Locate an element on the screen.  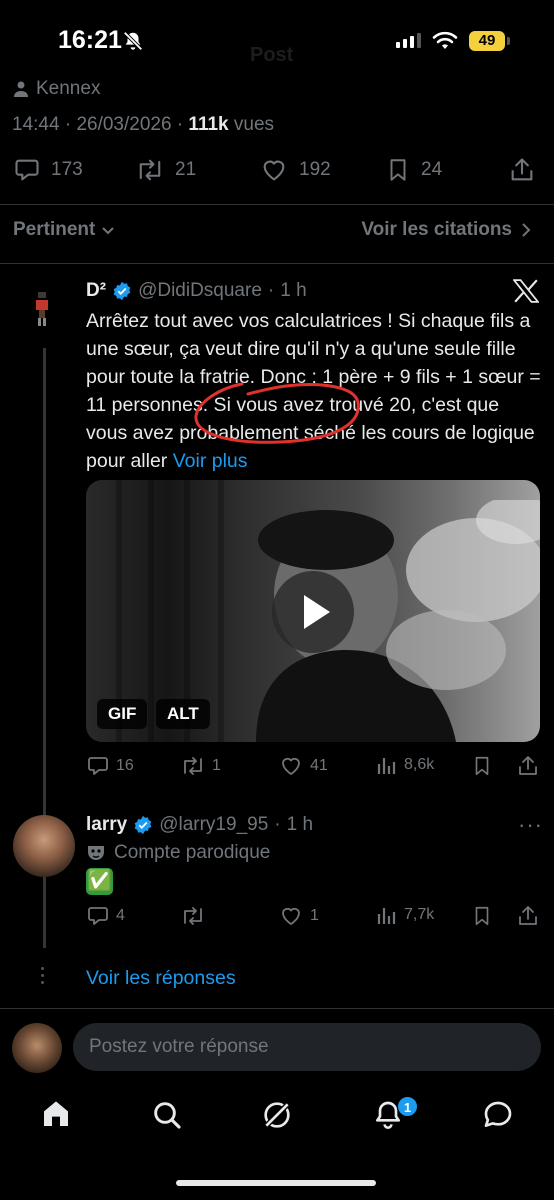
tab-home is located at coordinates (56, 1114).